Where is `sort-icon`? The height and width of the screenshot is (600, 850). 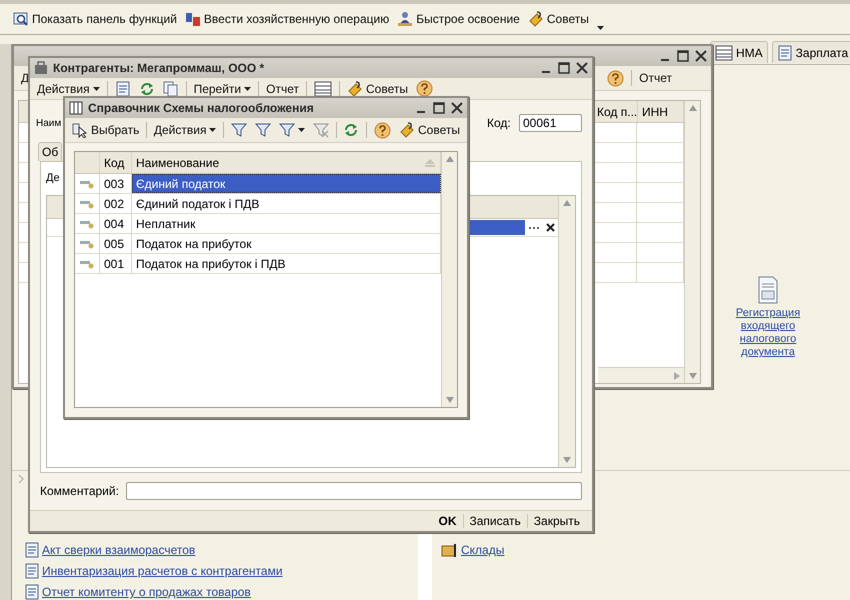
sort-icon is located at coordinates (430, 162).